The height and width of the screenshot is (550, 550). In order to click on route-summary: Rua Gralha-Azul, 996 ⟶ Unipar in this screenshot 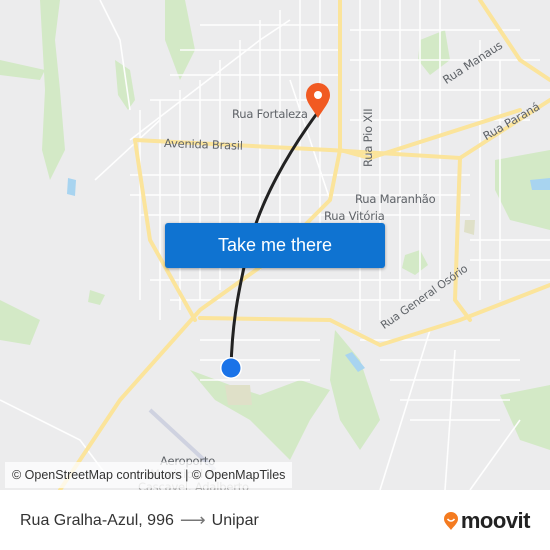, I will do `click(139, 520)`.